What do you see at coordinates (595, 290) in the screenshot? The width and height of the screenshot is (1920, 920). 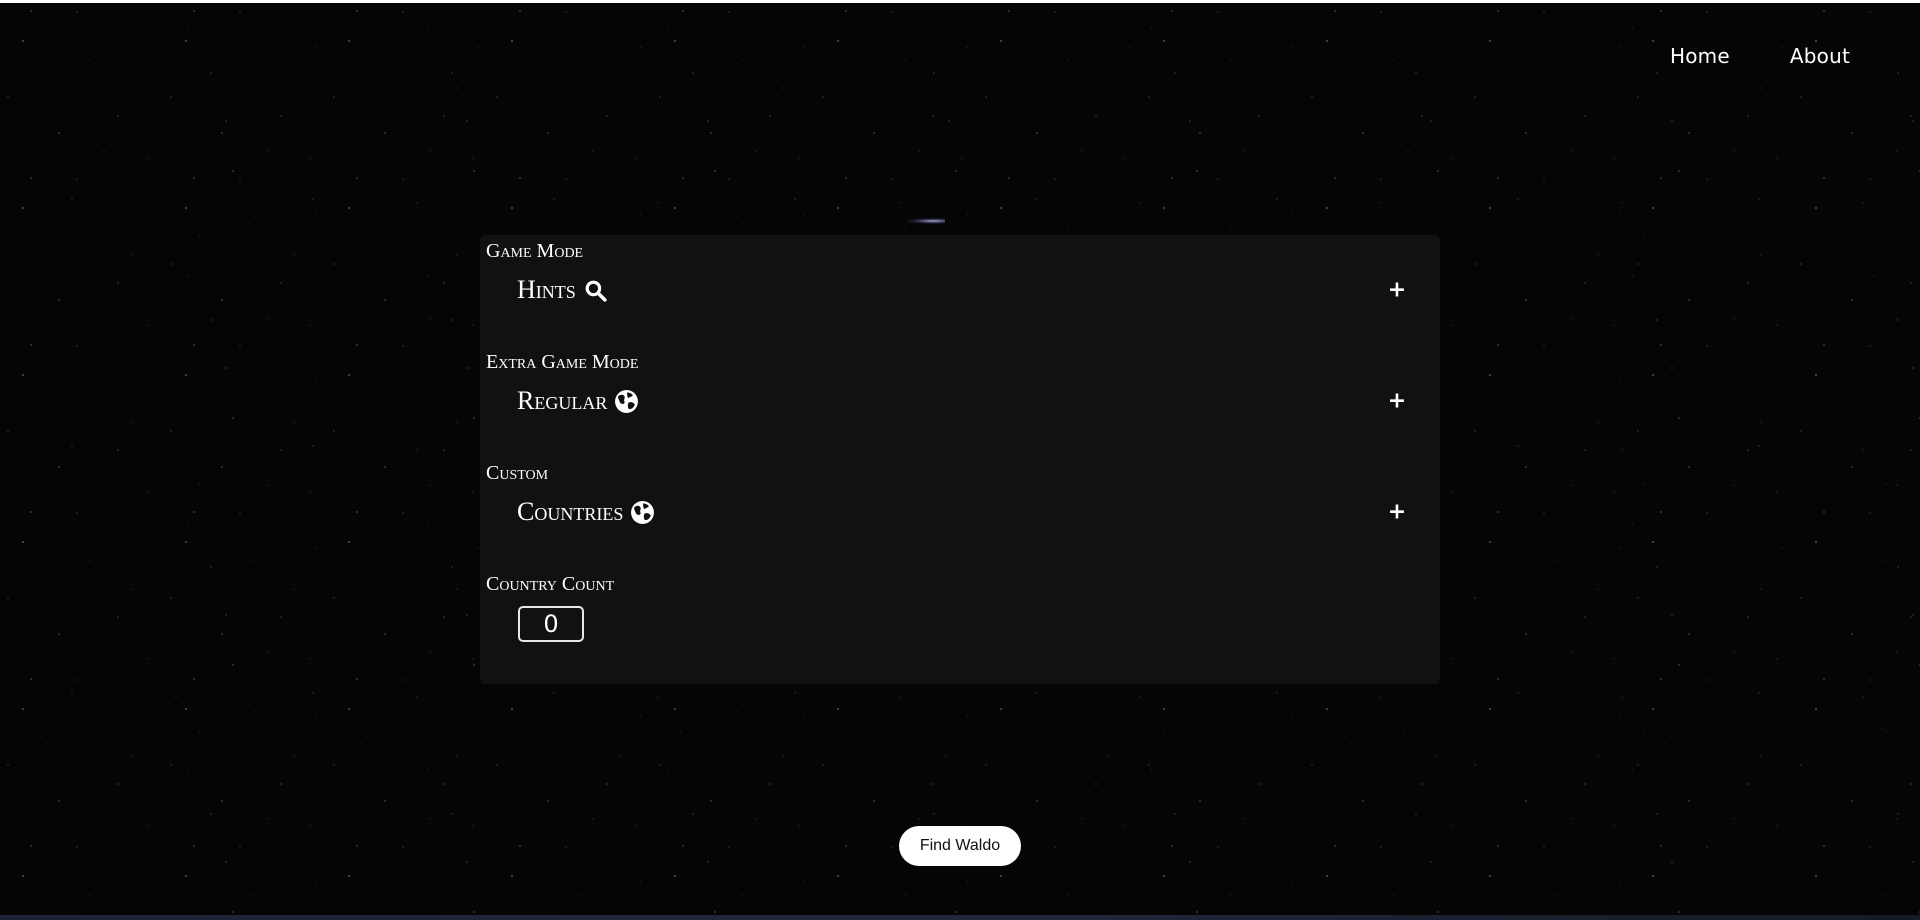 I see `search-icon` at bounding box center [595, 290].